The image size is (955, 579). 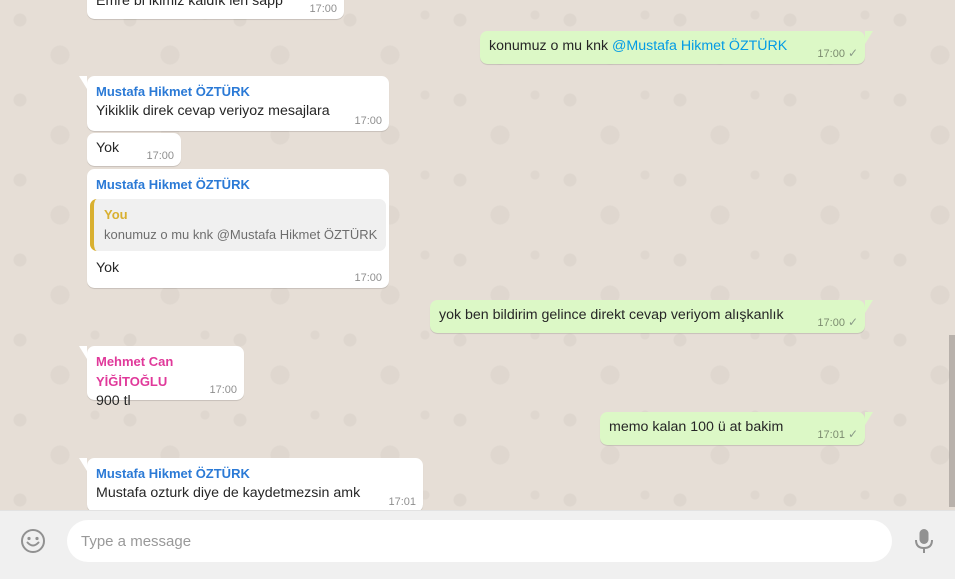 I want to click on microphone-icon, so click(x=924, y=541).